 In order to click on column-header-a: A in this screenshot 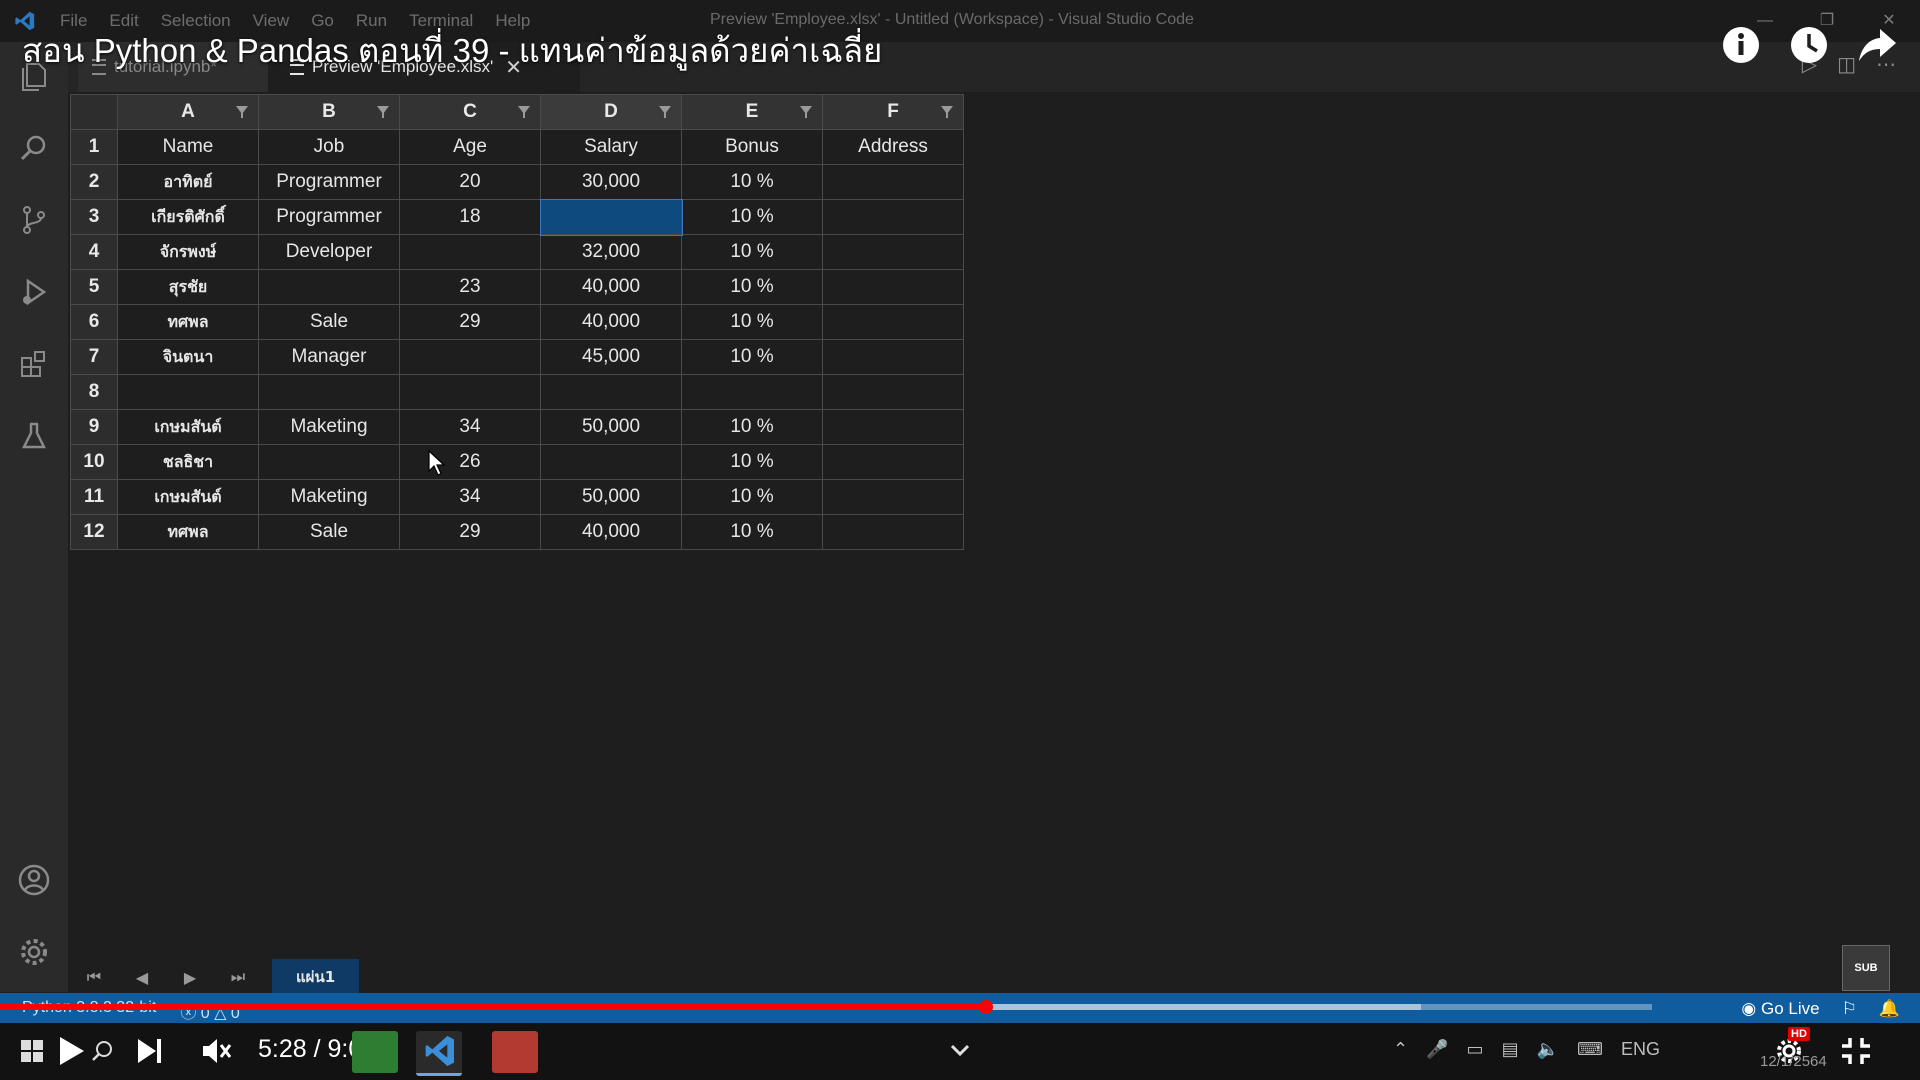, I will do `click(188, 112)`.